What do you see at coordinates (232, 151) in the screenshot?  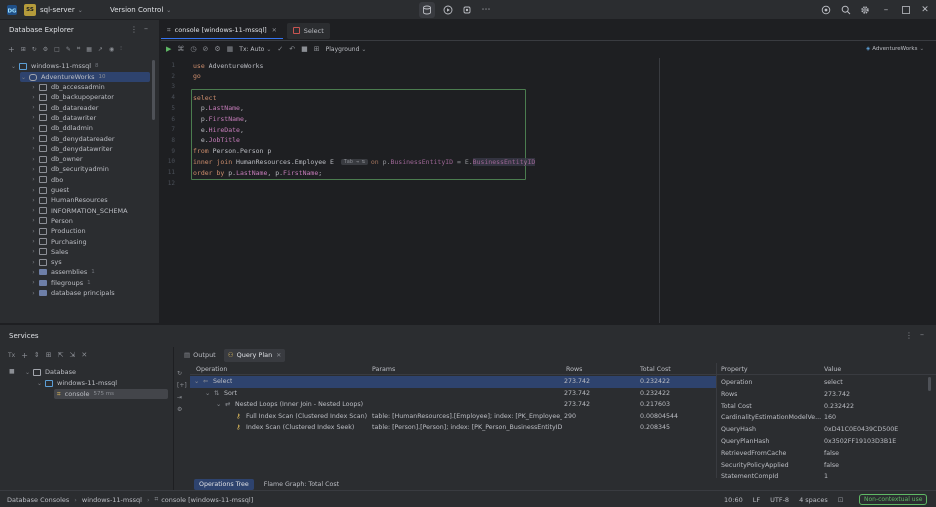 I see `code-line: from Person.Person p` at bounding box center [232, 151].